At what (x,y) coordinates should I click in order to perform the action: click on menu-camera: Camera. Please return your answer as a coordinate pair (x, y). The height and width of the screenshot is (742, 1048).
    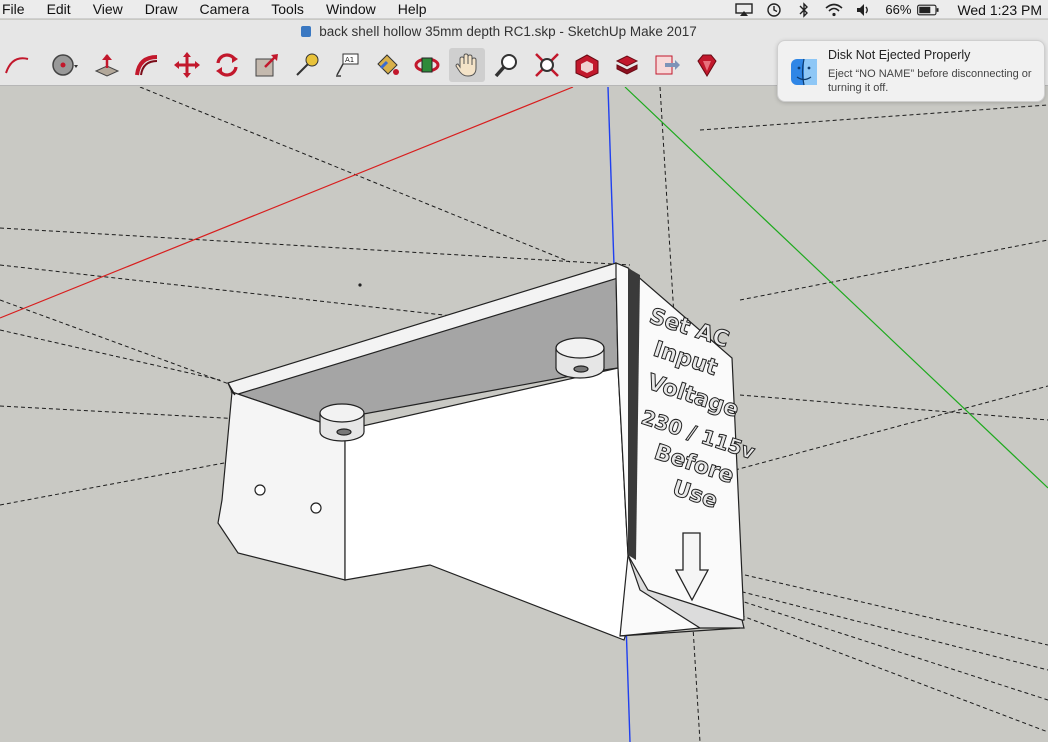
    Looking at the image, I should click on (224, 9).